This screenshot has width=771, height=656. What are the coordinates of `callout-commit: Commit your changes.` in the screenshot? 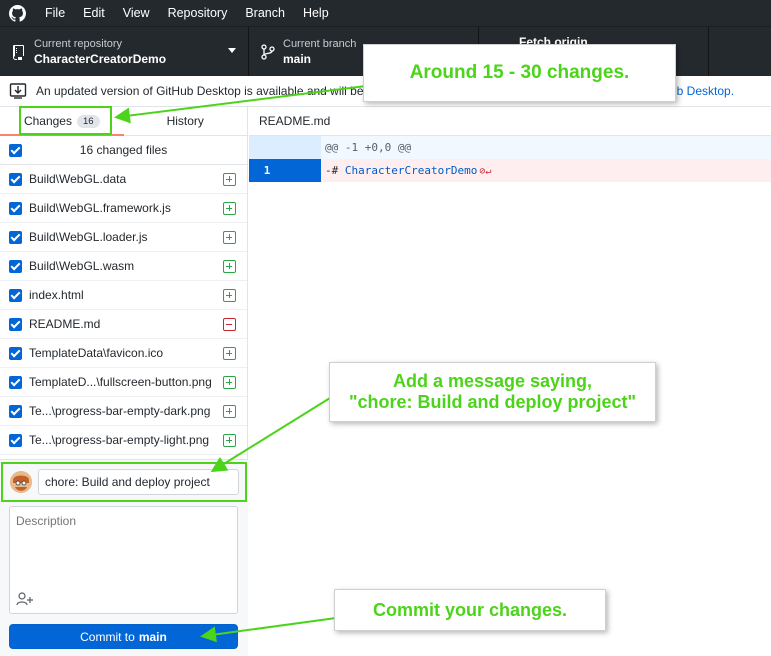 It's located at (470, 610).